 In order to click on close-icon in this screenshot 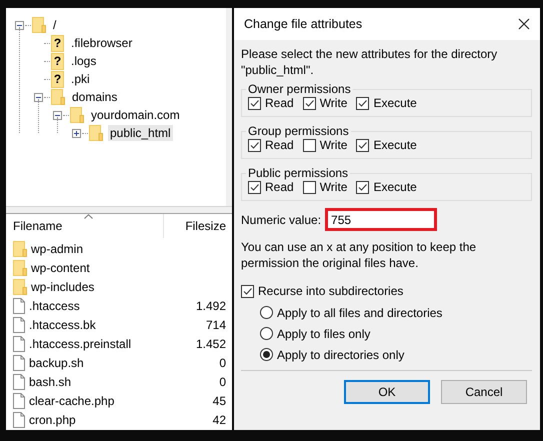, I will do `click(524, 24)`.